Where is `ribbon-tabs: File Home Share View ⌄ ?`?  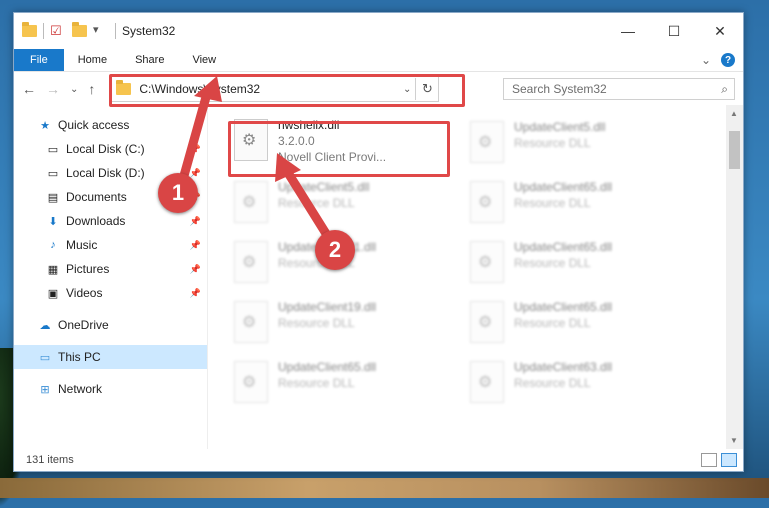 ribbon-tabs: File Home Share View ⌄ ? is located at coordinates (378, 60).